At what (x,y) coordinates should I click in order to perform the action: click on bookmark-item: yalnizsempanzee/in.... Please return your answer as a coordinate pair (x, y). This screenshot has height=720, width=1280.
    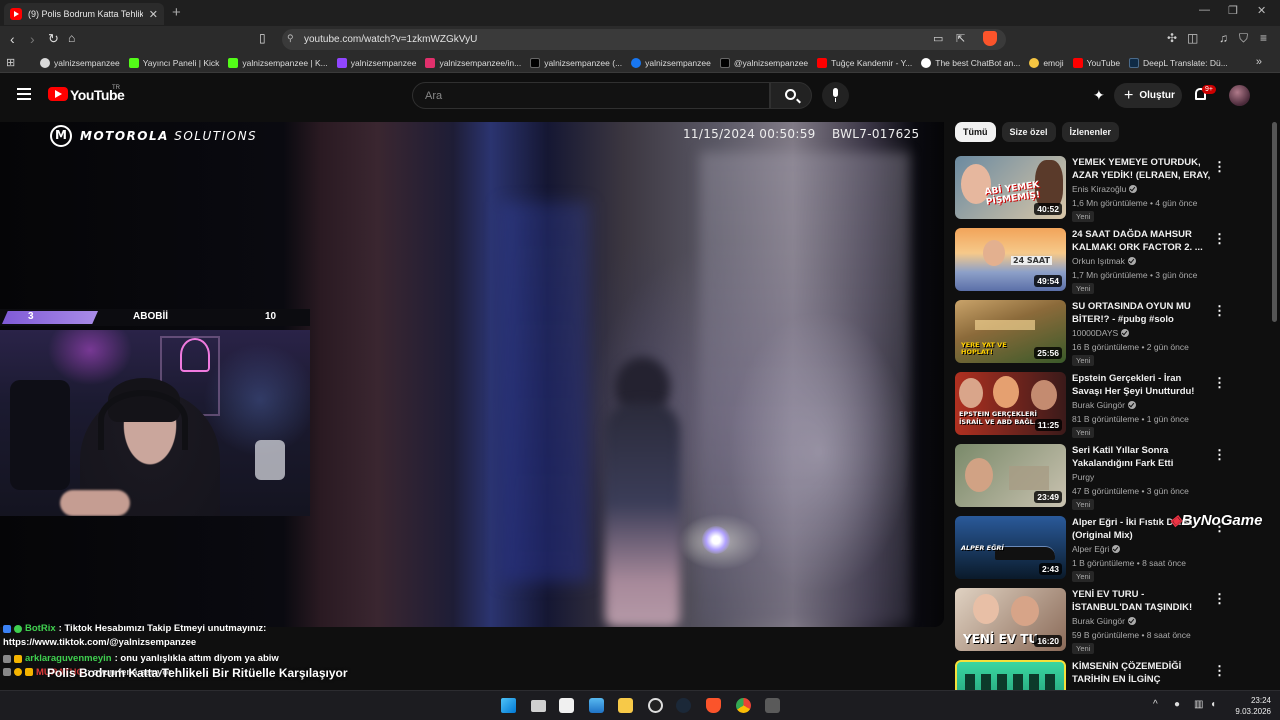
    Looking at the image, I should click on (473, 62).